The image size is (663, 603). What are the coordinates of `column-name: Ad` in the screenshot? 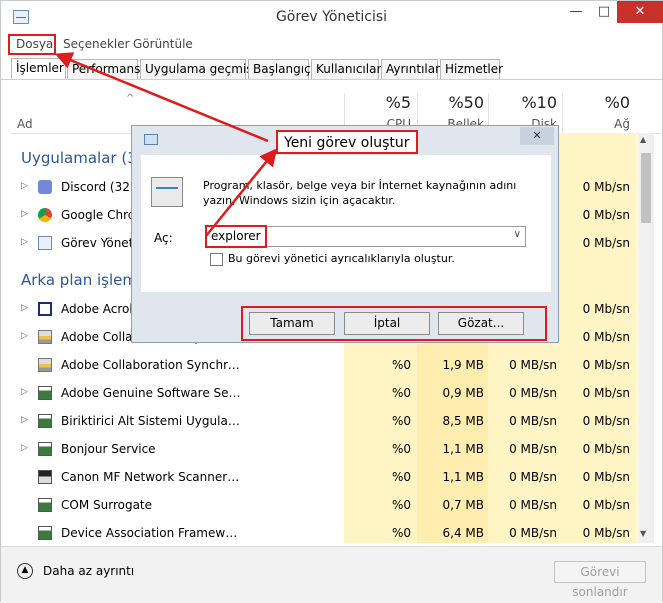 It's located at (25, 124).